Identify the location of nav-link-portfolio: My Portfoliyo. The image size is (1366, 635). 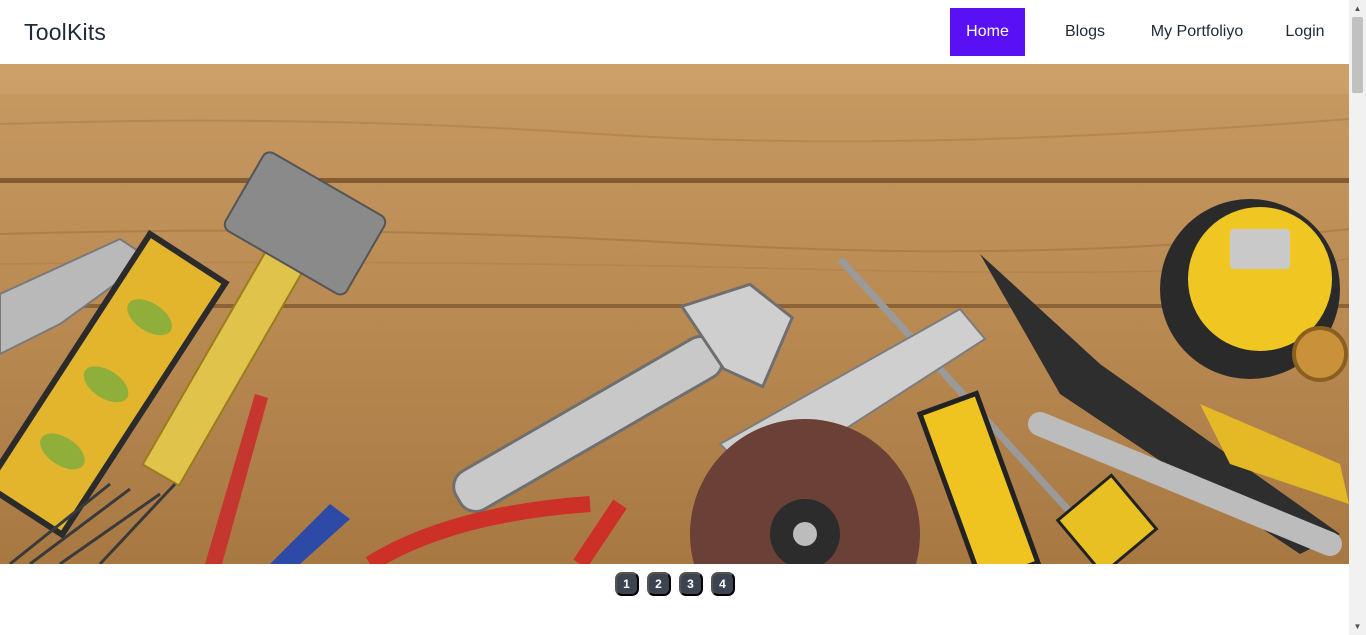
(1197, 32).